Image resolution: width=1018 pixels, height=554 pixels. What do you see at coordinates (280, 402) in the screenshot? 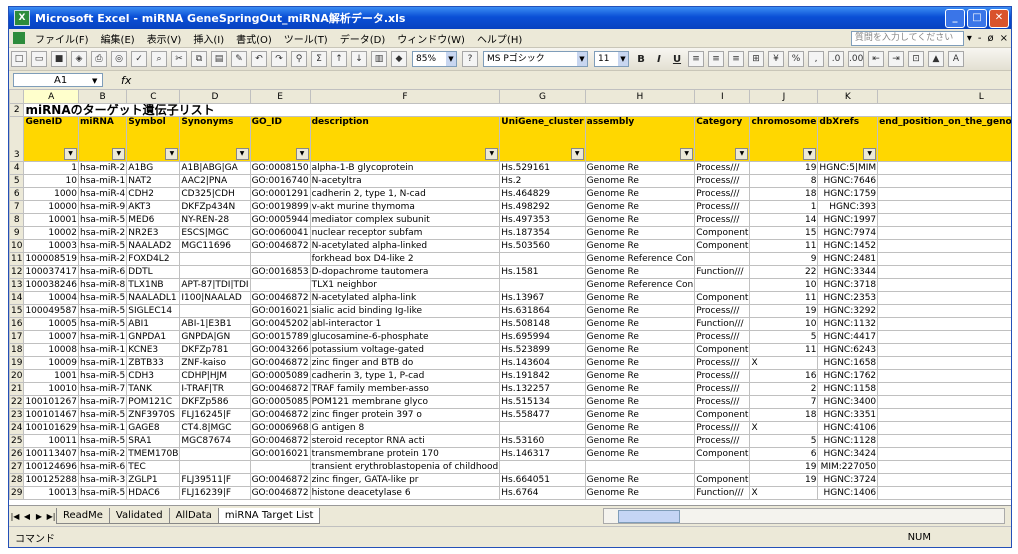
I see `table-cell: GO:0005085` at bounding box center [280, 402].